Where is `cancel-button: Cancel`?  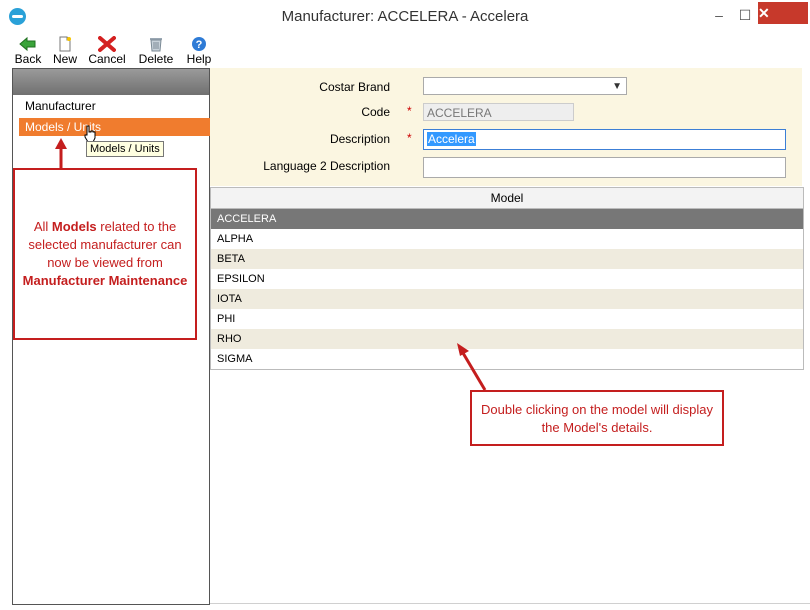
cancel-button: Cancel is located at coordinates (107, 50).